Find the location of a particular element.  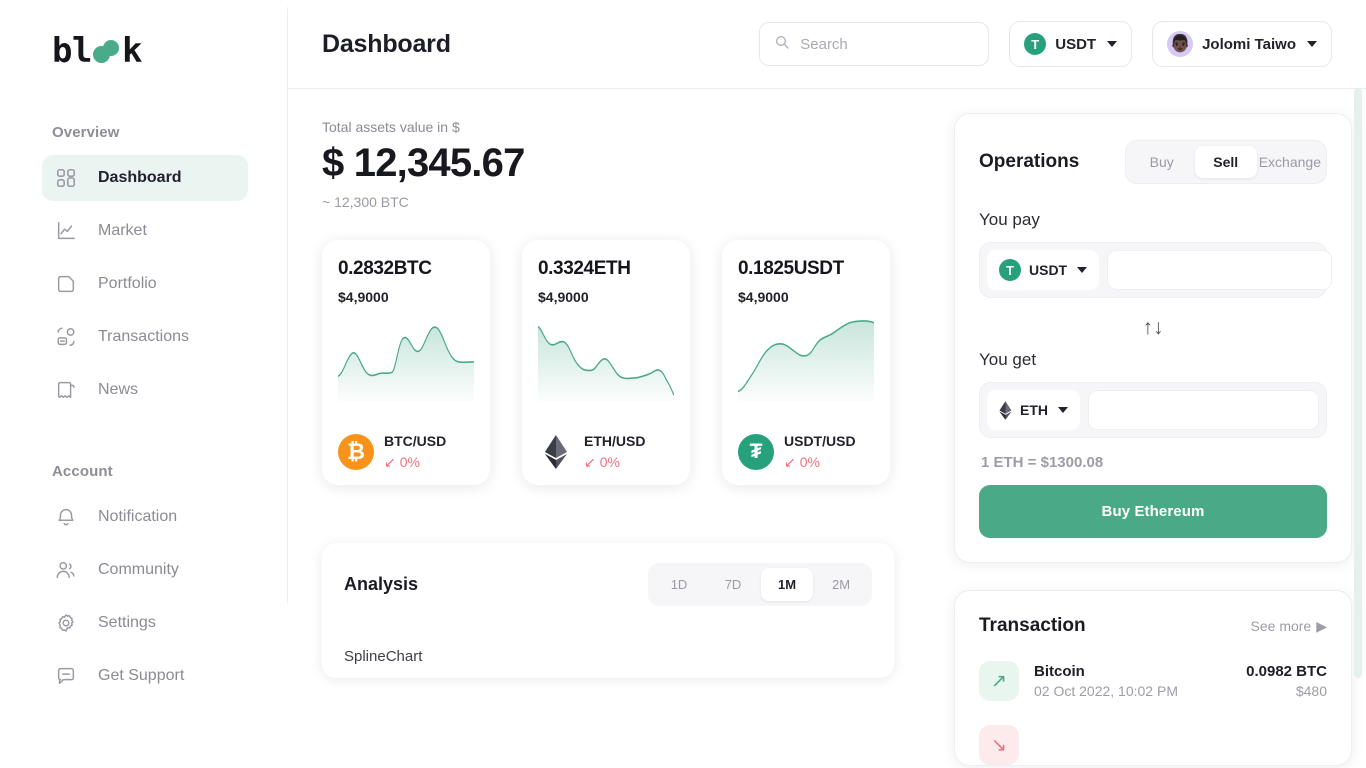

pay-amount-input is located at coordinates (1220, 270).